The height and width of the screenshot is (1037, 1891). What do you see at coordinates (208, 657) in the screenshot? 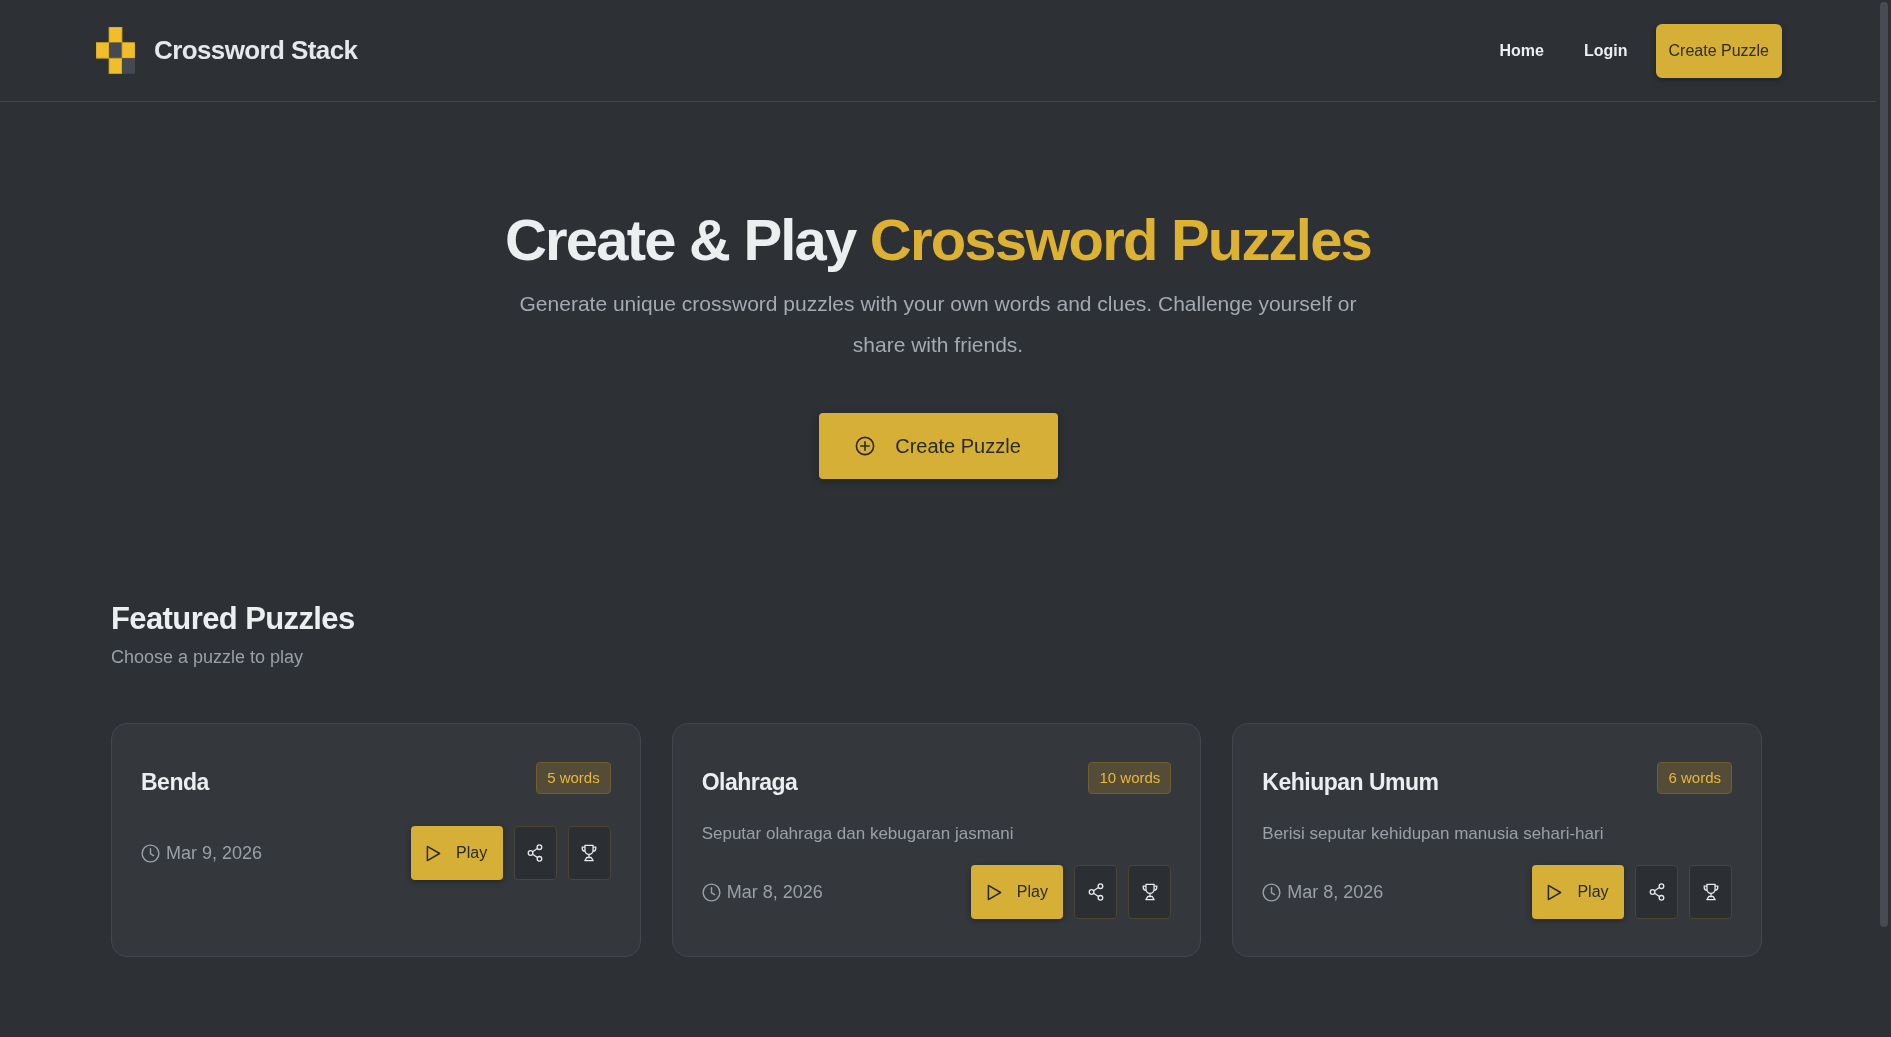
I see `section-subtitle: Choose a puzzle to play` at bounding box center [208, 657].